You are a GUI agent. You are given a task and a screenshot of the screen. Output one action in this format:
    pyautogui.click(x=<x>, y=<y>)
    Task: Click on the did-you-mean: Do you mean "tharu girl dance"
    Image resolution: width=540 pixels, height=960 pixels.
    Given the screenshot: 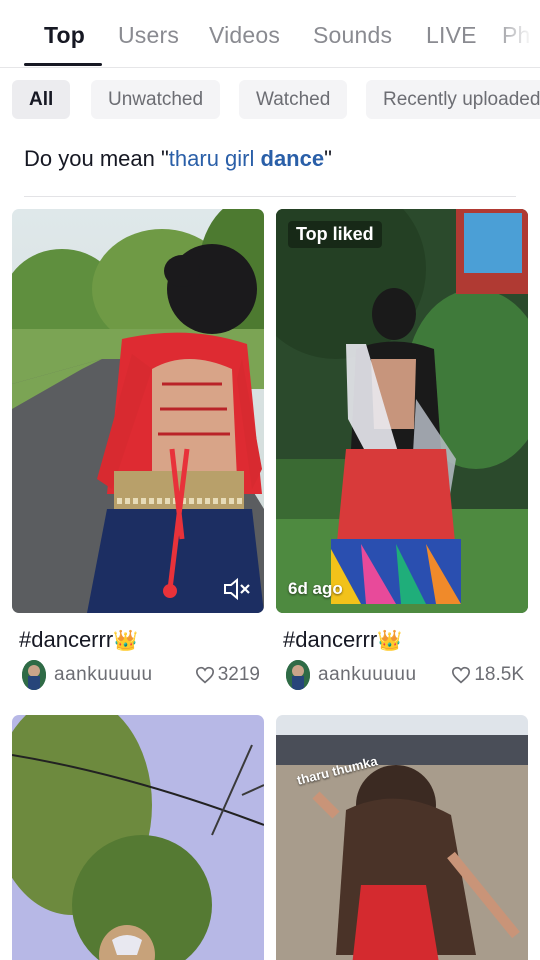 What is the action you would take?
    pyautogui.click(x=178, y=159)
    